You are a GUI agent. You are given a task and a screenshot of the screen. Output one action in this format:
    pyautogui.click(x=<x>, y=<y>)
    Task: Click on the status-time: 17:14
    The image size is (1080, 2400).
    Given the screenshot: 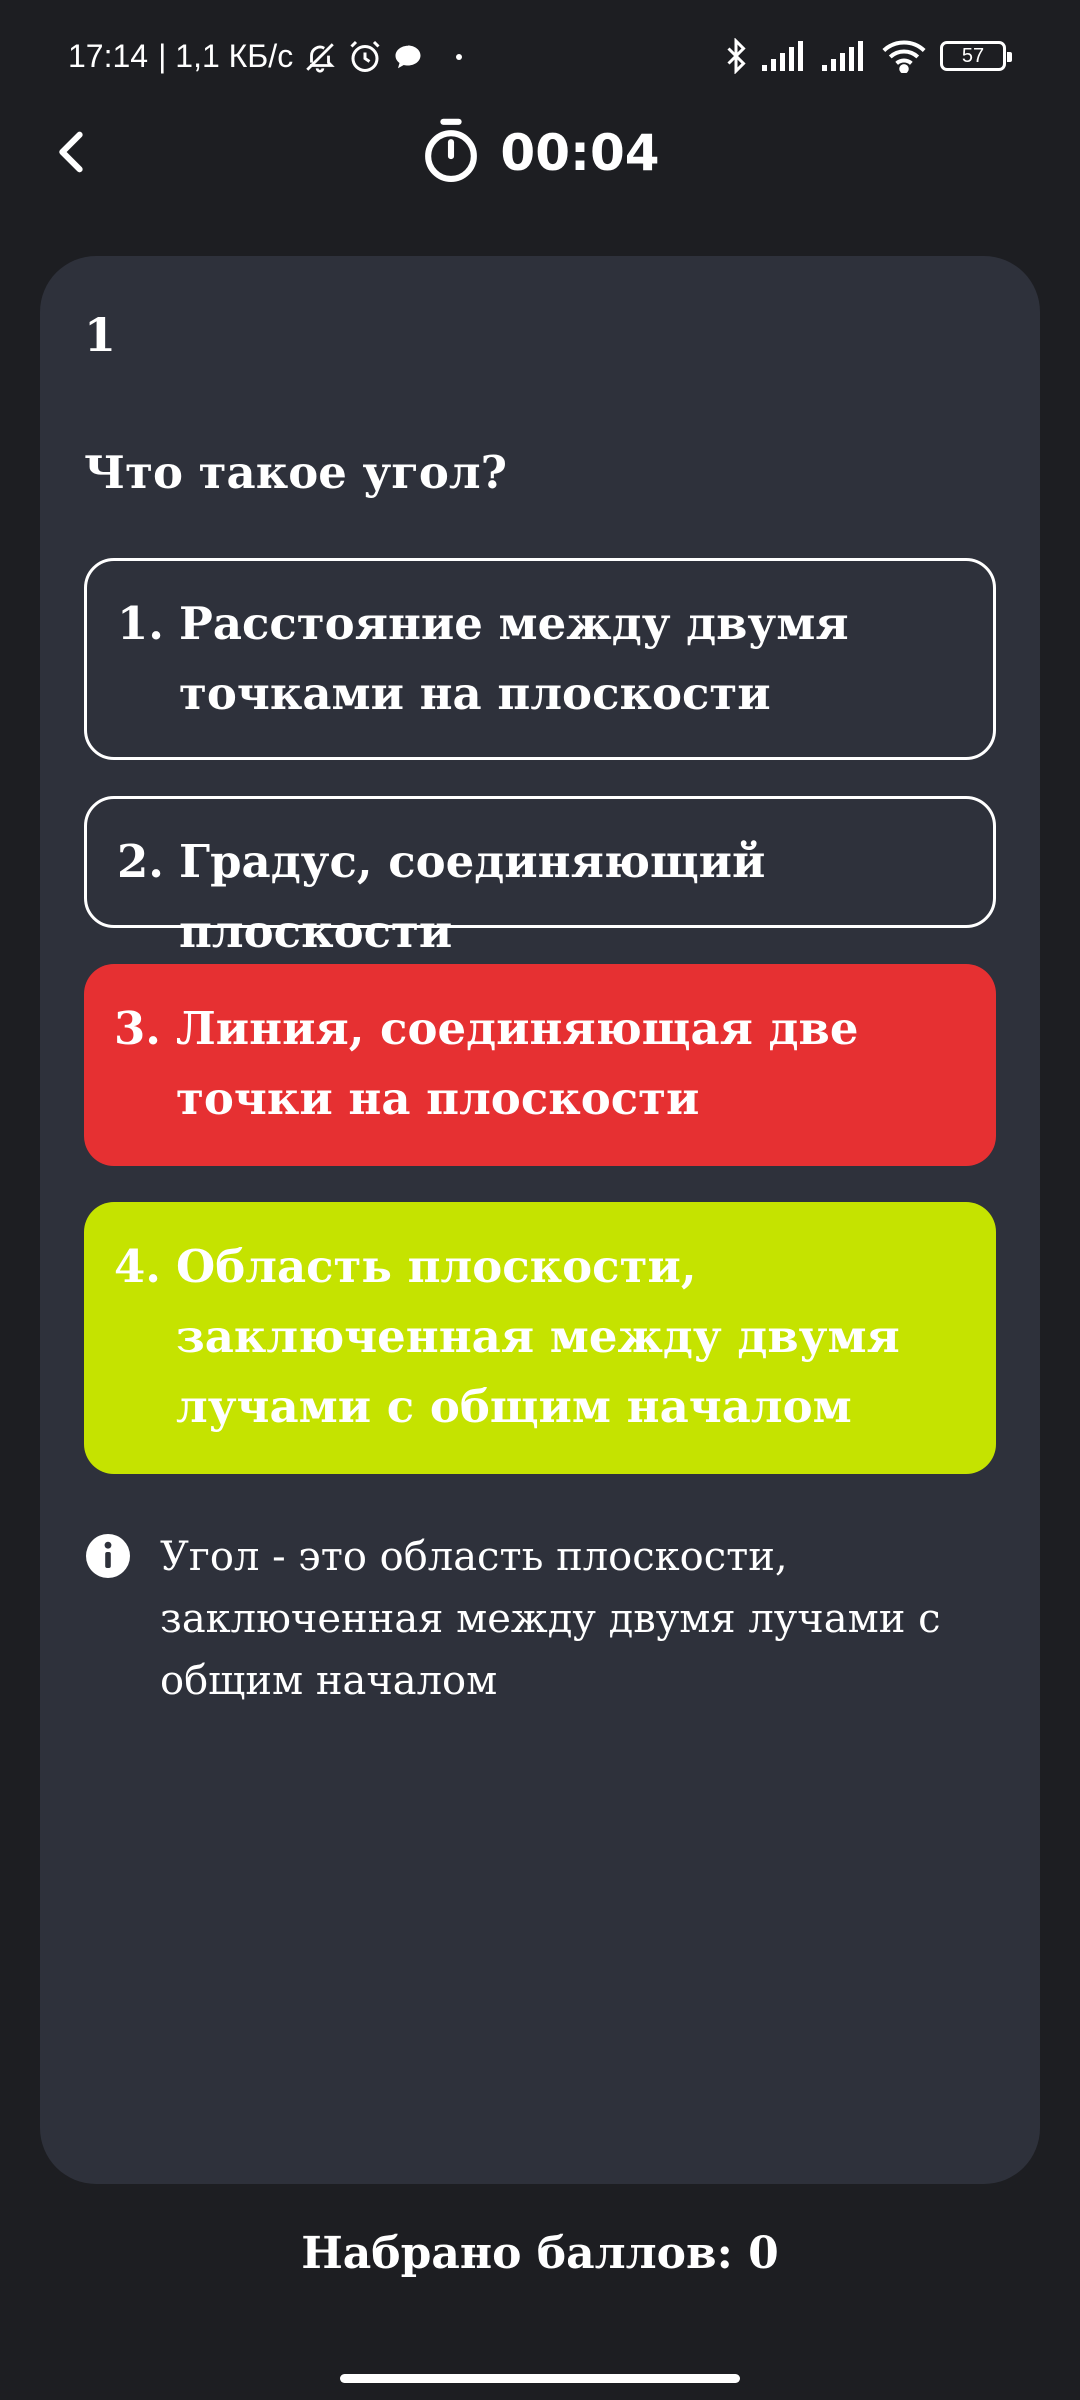 What is the action you would take?
    pyautogui.click(x=108, y=56)
    